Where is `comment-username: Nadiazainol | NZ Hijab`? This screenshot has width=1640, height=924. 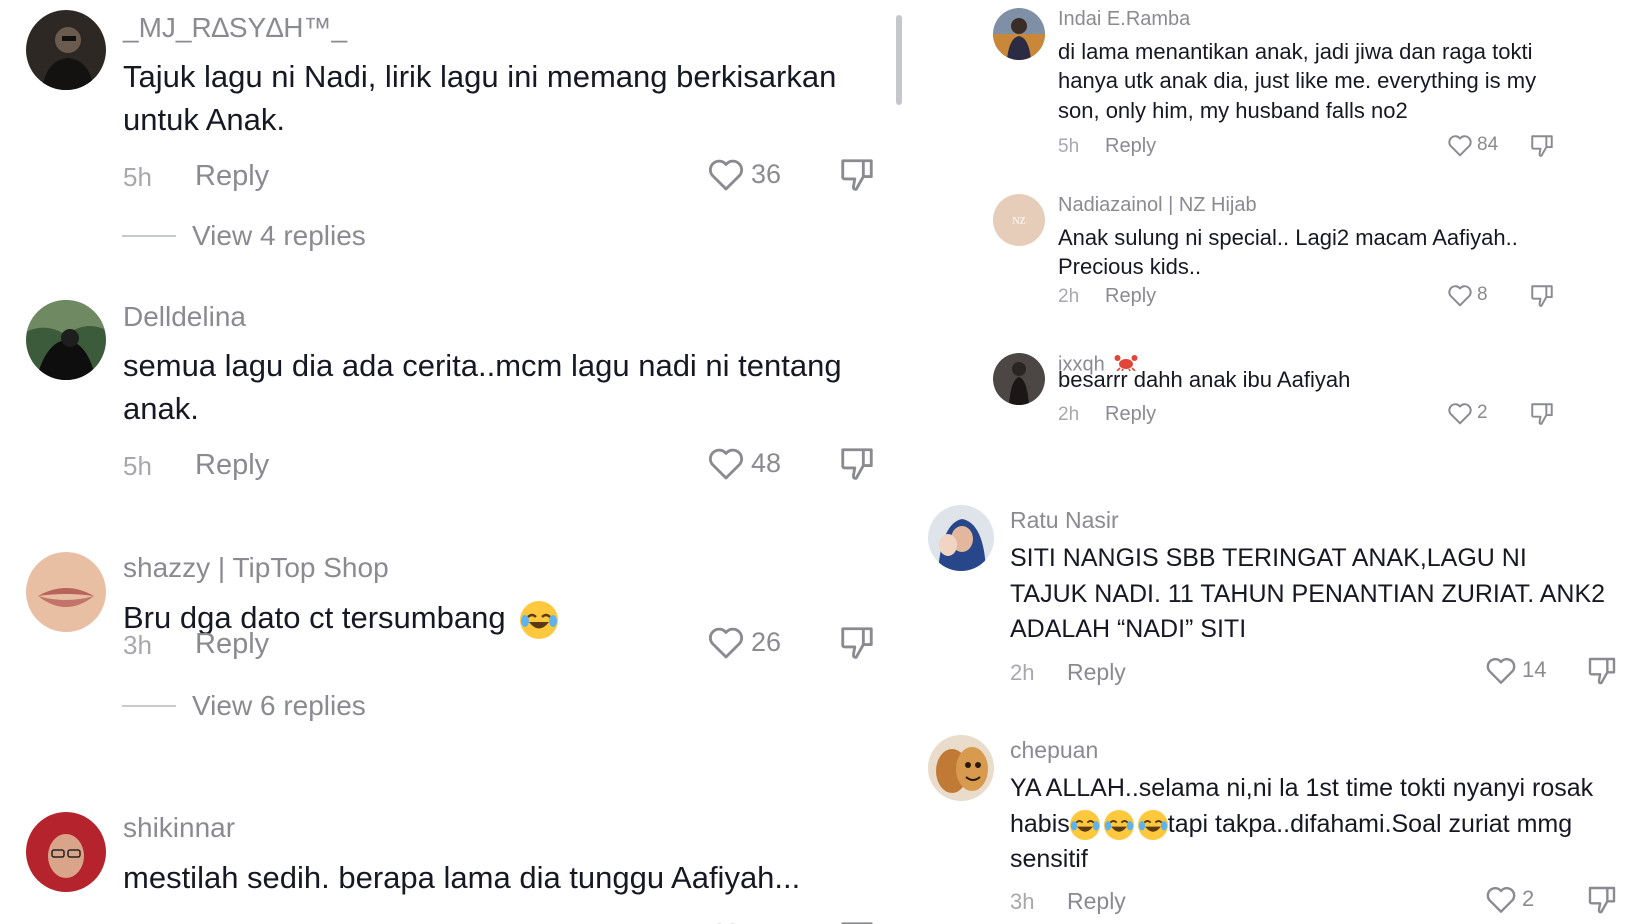 comment-username: Nadiazainol | NZ Hijab is located at coordinates (1157, 205).